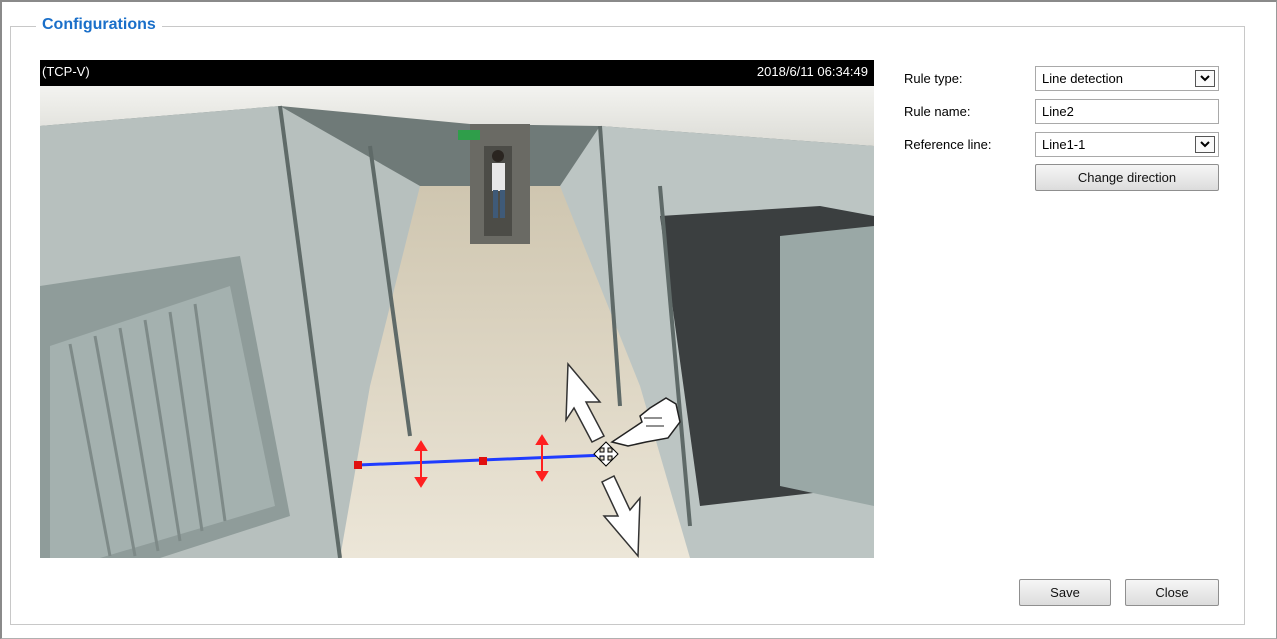  I want to click on reference-line-select: Line1-1, so click(1127, 144).